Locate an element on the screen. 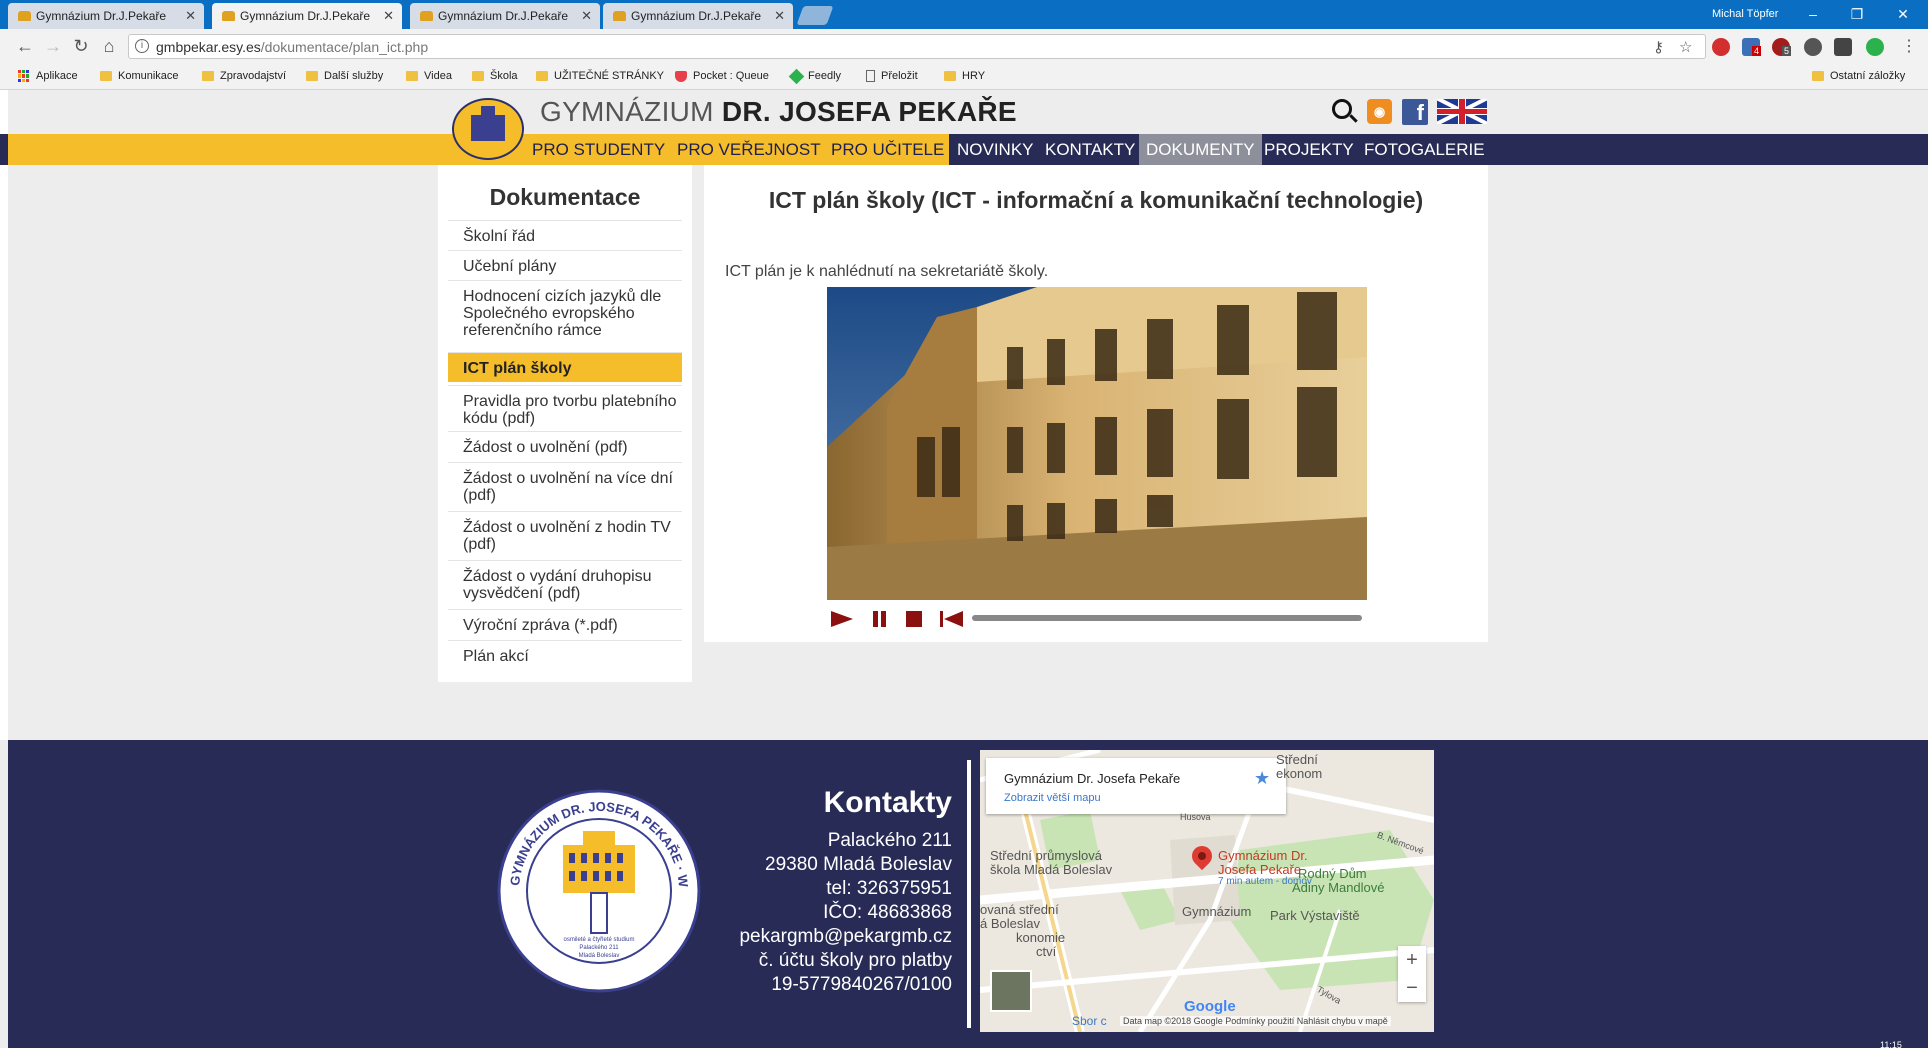 The width and height of the screenshot is (1928, 1048). sidebar-item-vyrocni-zprava: Výroční zpráva (*.pdf) is located at coordinates (565, 624).